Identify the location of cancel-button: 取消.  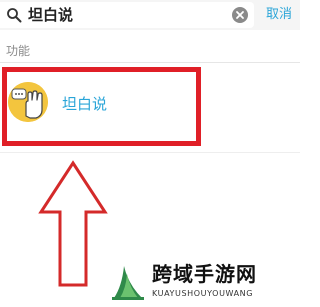
(279, 15).